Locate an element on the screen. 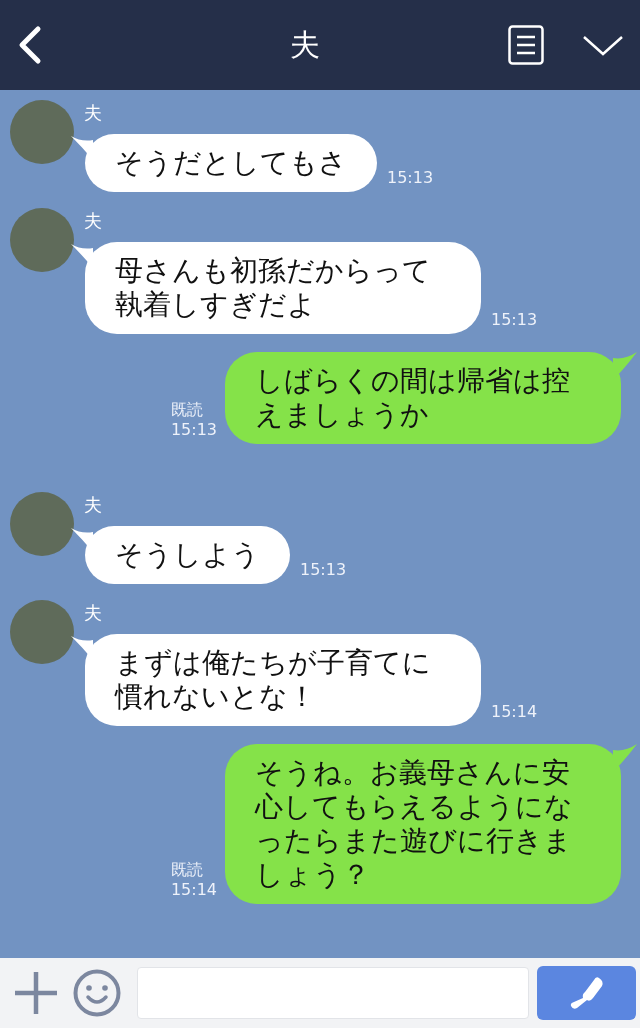  plus-icon is located at coordinates (36, 993).